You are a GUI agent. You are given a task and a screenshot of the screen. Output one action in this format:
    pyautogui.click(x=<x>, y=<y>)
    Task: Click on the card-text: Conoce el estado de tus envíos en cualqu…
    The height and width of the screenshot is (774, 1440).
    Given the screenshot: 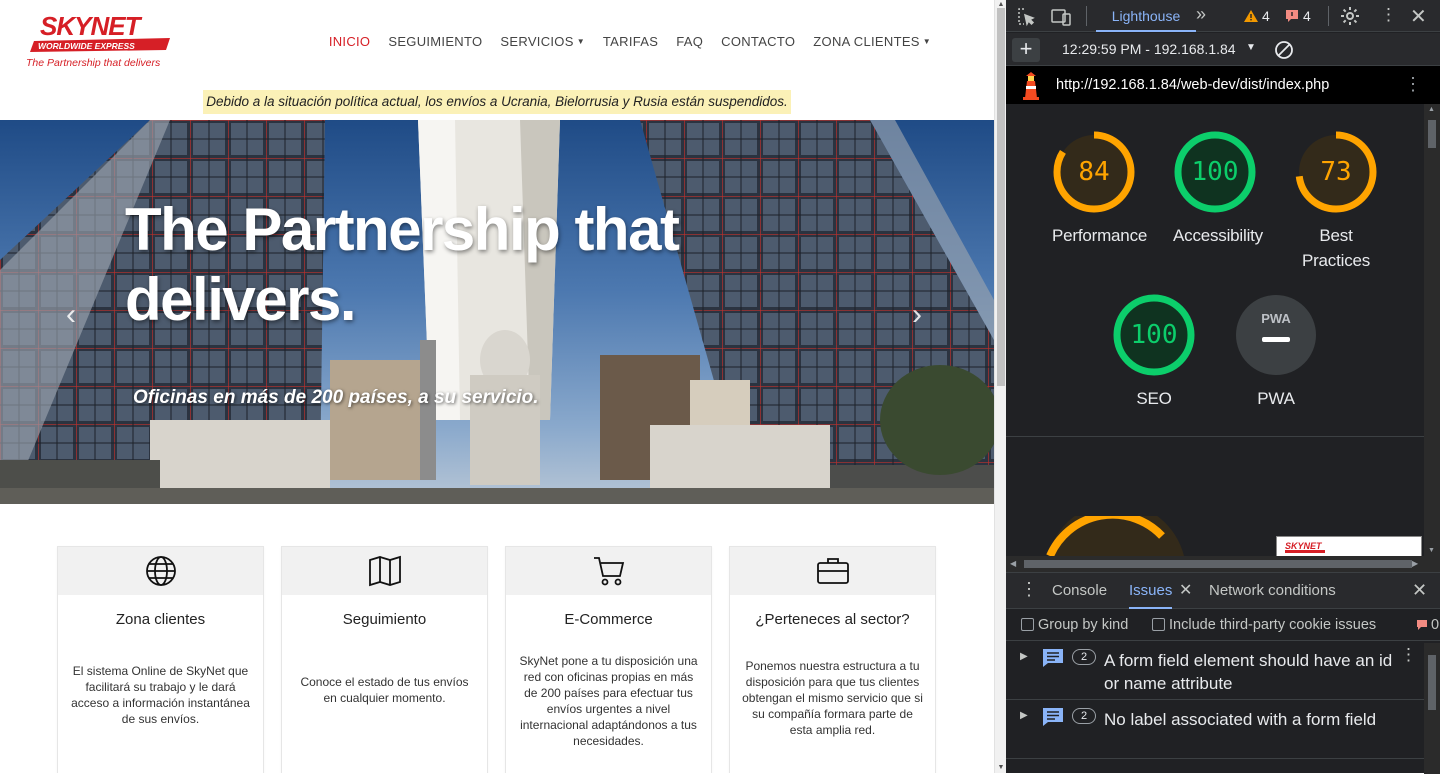 What is the action you would take?
    pyautogui.click(x=384, y=690)
    